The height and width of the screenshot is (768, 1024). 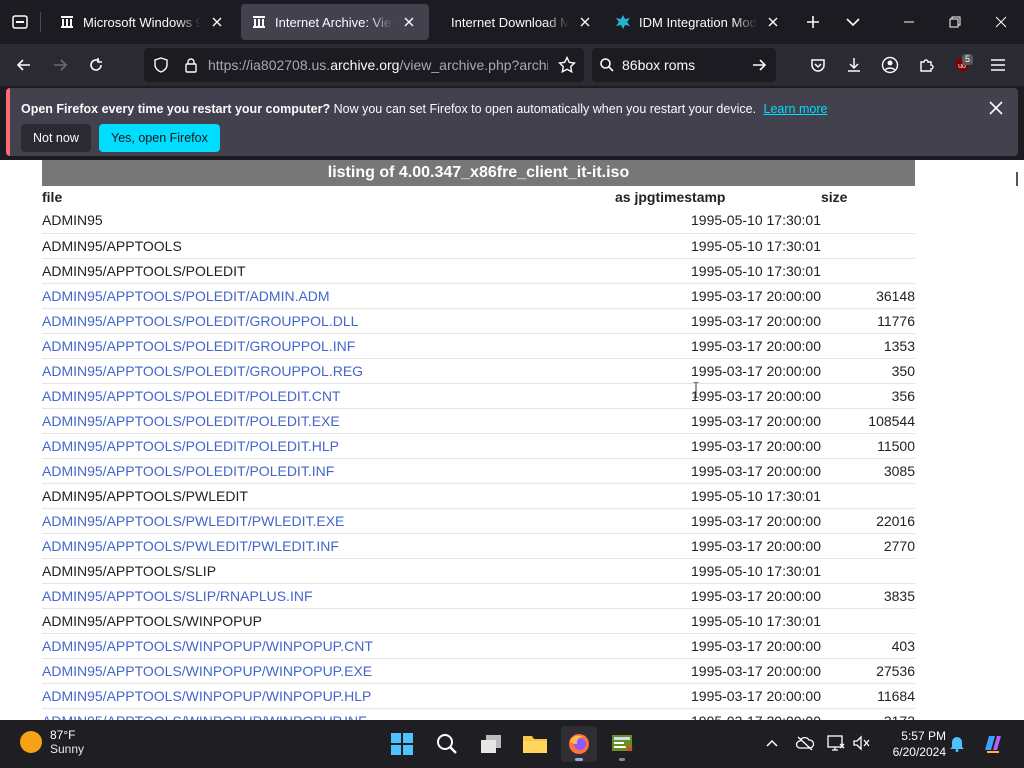 What do you see at coordinates (955, 22) in the screenshot?
I see `restore-button` at bounding box center [955, 22].